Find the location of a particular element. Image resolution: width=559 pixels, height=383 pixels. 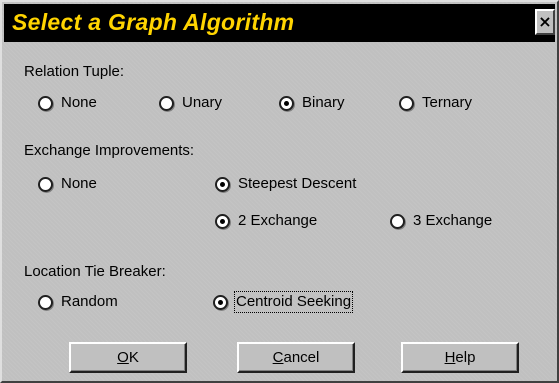

cancel-button: Cancel is located at coordinates (296, 357).